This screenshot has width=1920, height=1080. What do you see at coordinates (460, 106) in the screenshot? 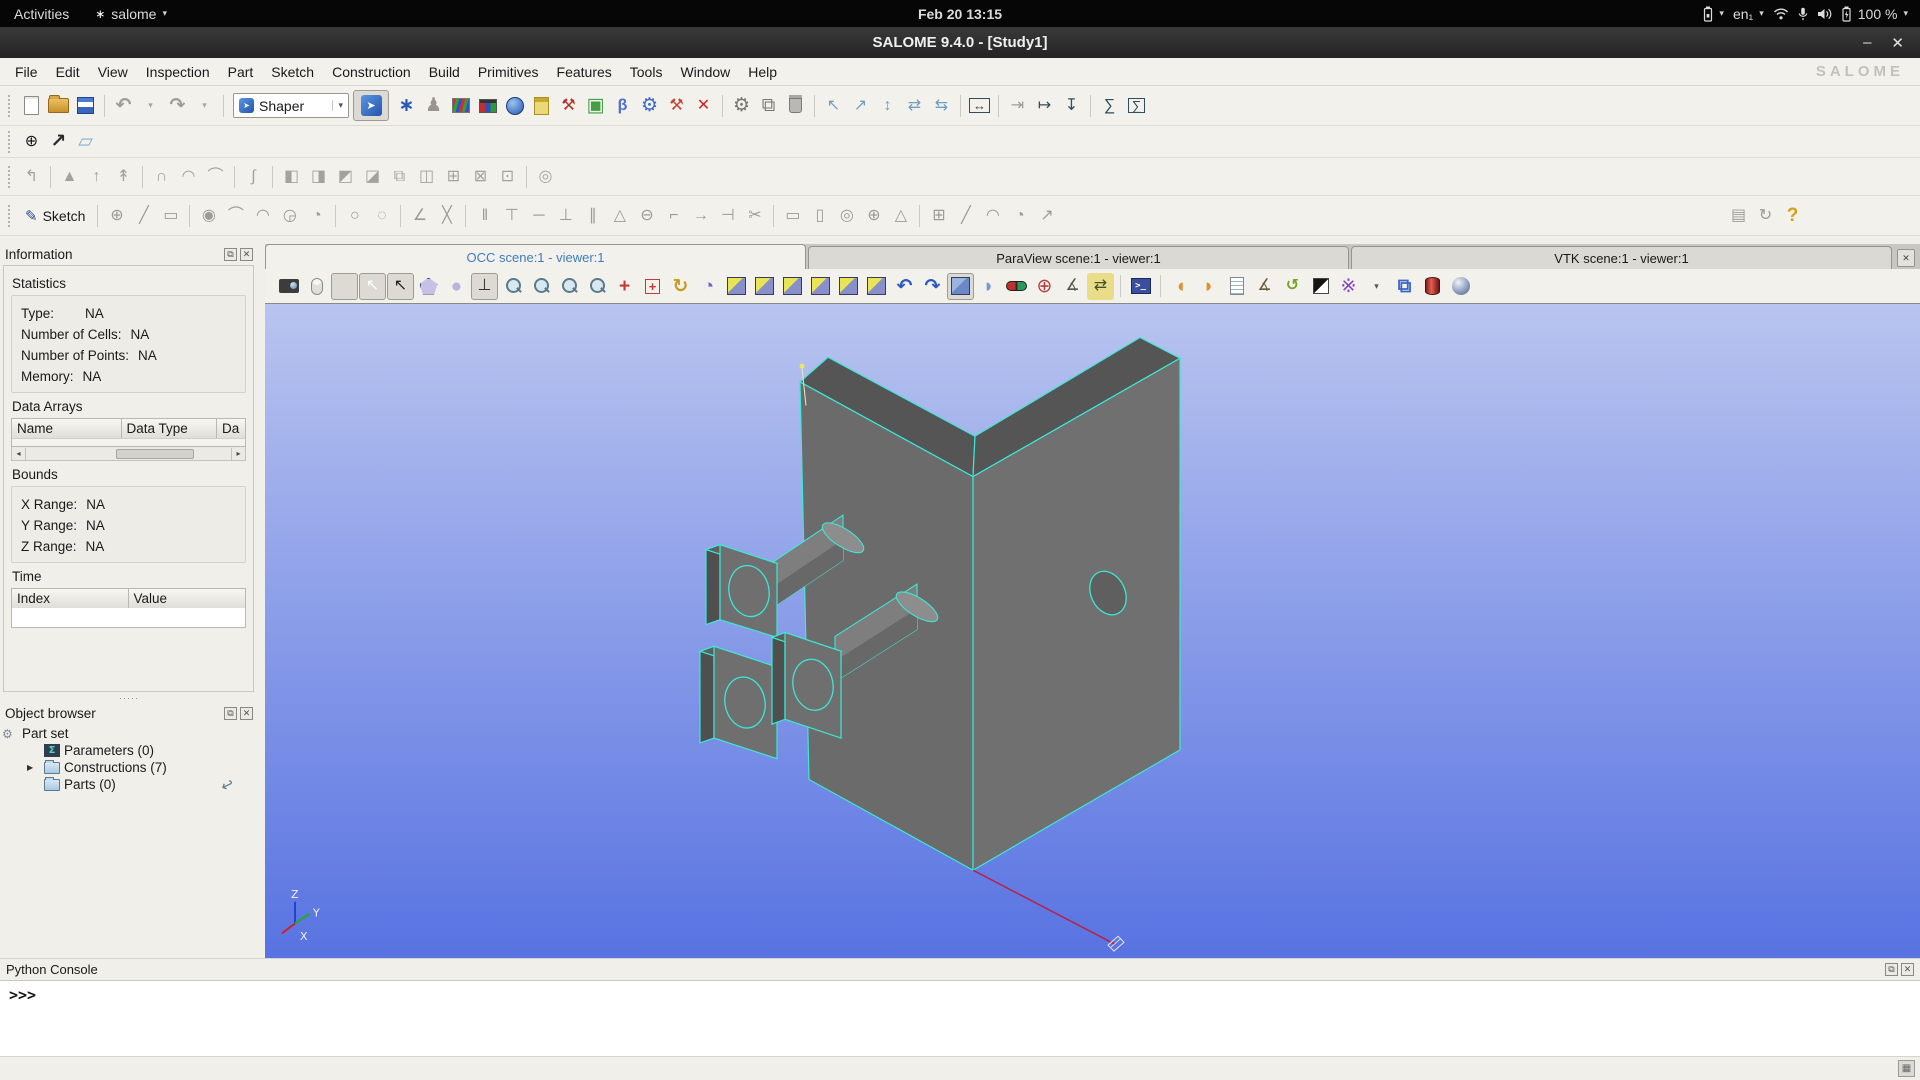
I see `paravis-module-icon` at bounding box center [460, 106].